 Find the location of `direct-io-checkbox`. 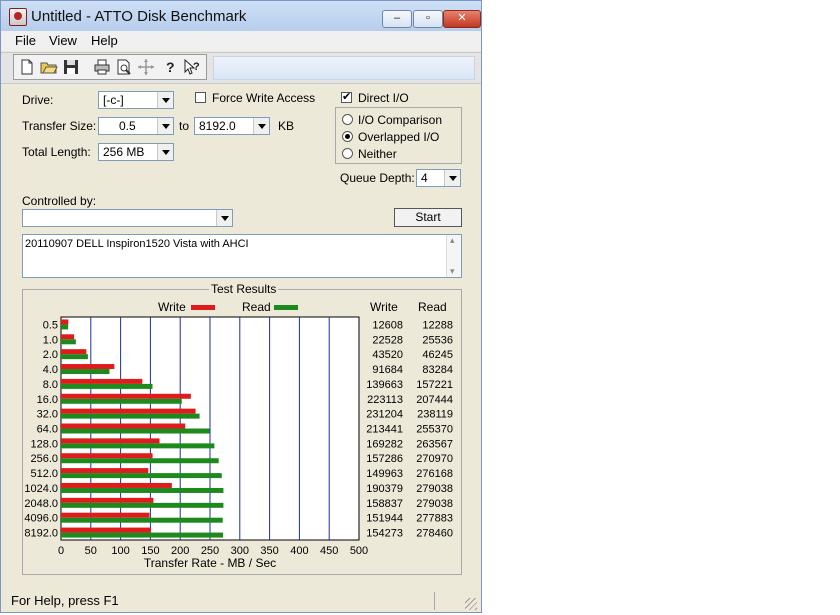

direct-io-checkbox is located at coordinates (346, 96).